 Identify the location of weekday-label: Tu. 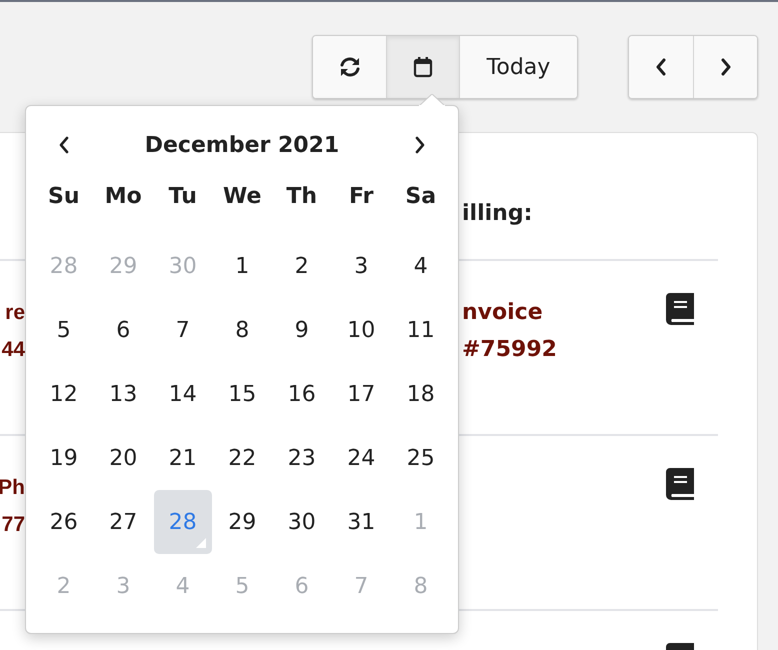
(183, 197).